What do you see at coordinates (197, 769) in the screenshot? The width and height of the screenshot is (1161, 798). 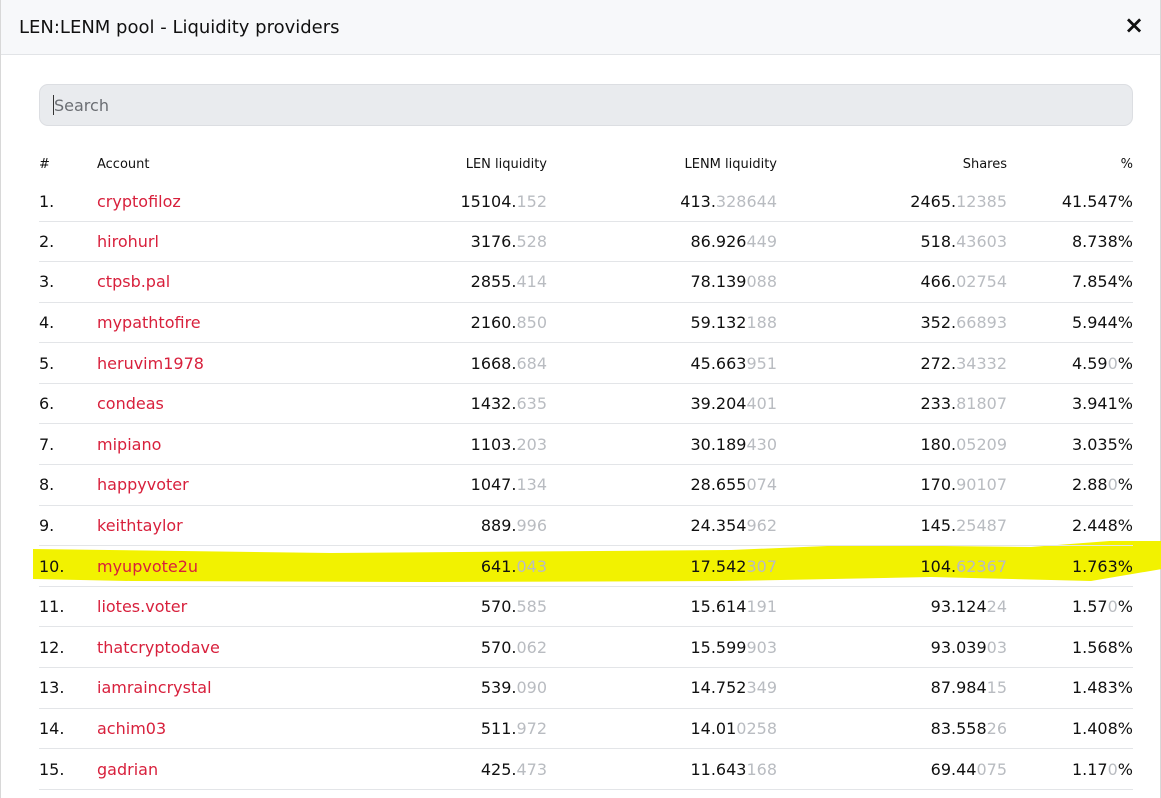 I see `row-account: gadrian` at bounding box center [197, 769].